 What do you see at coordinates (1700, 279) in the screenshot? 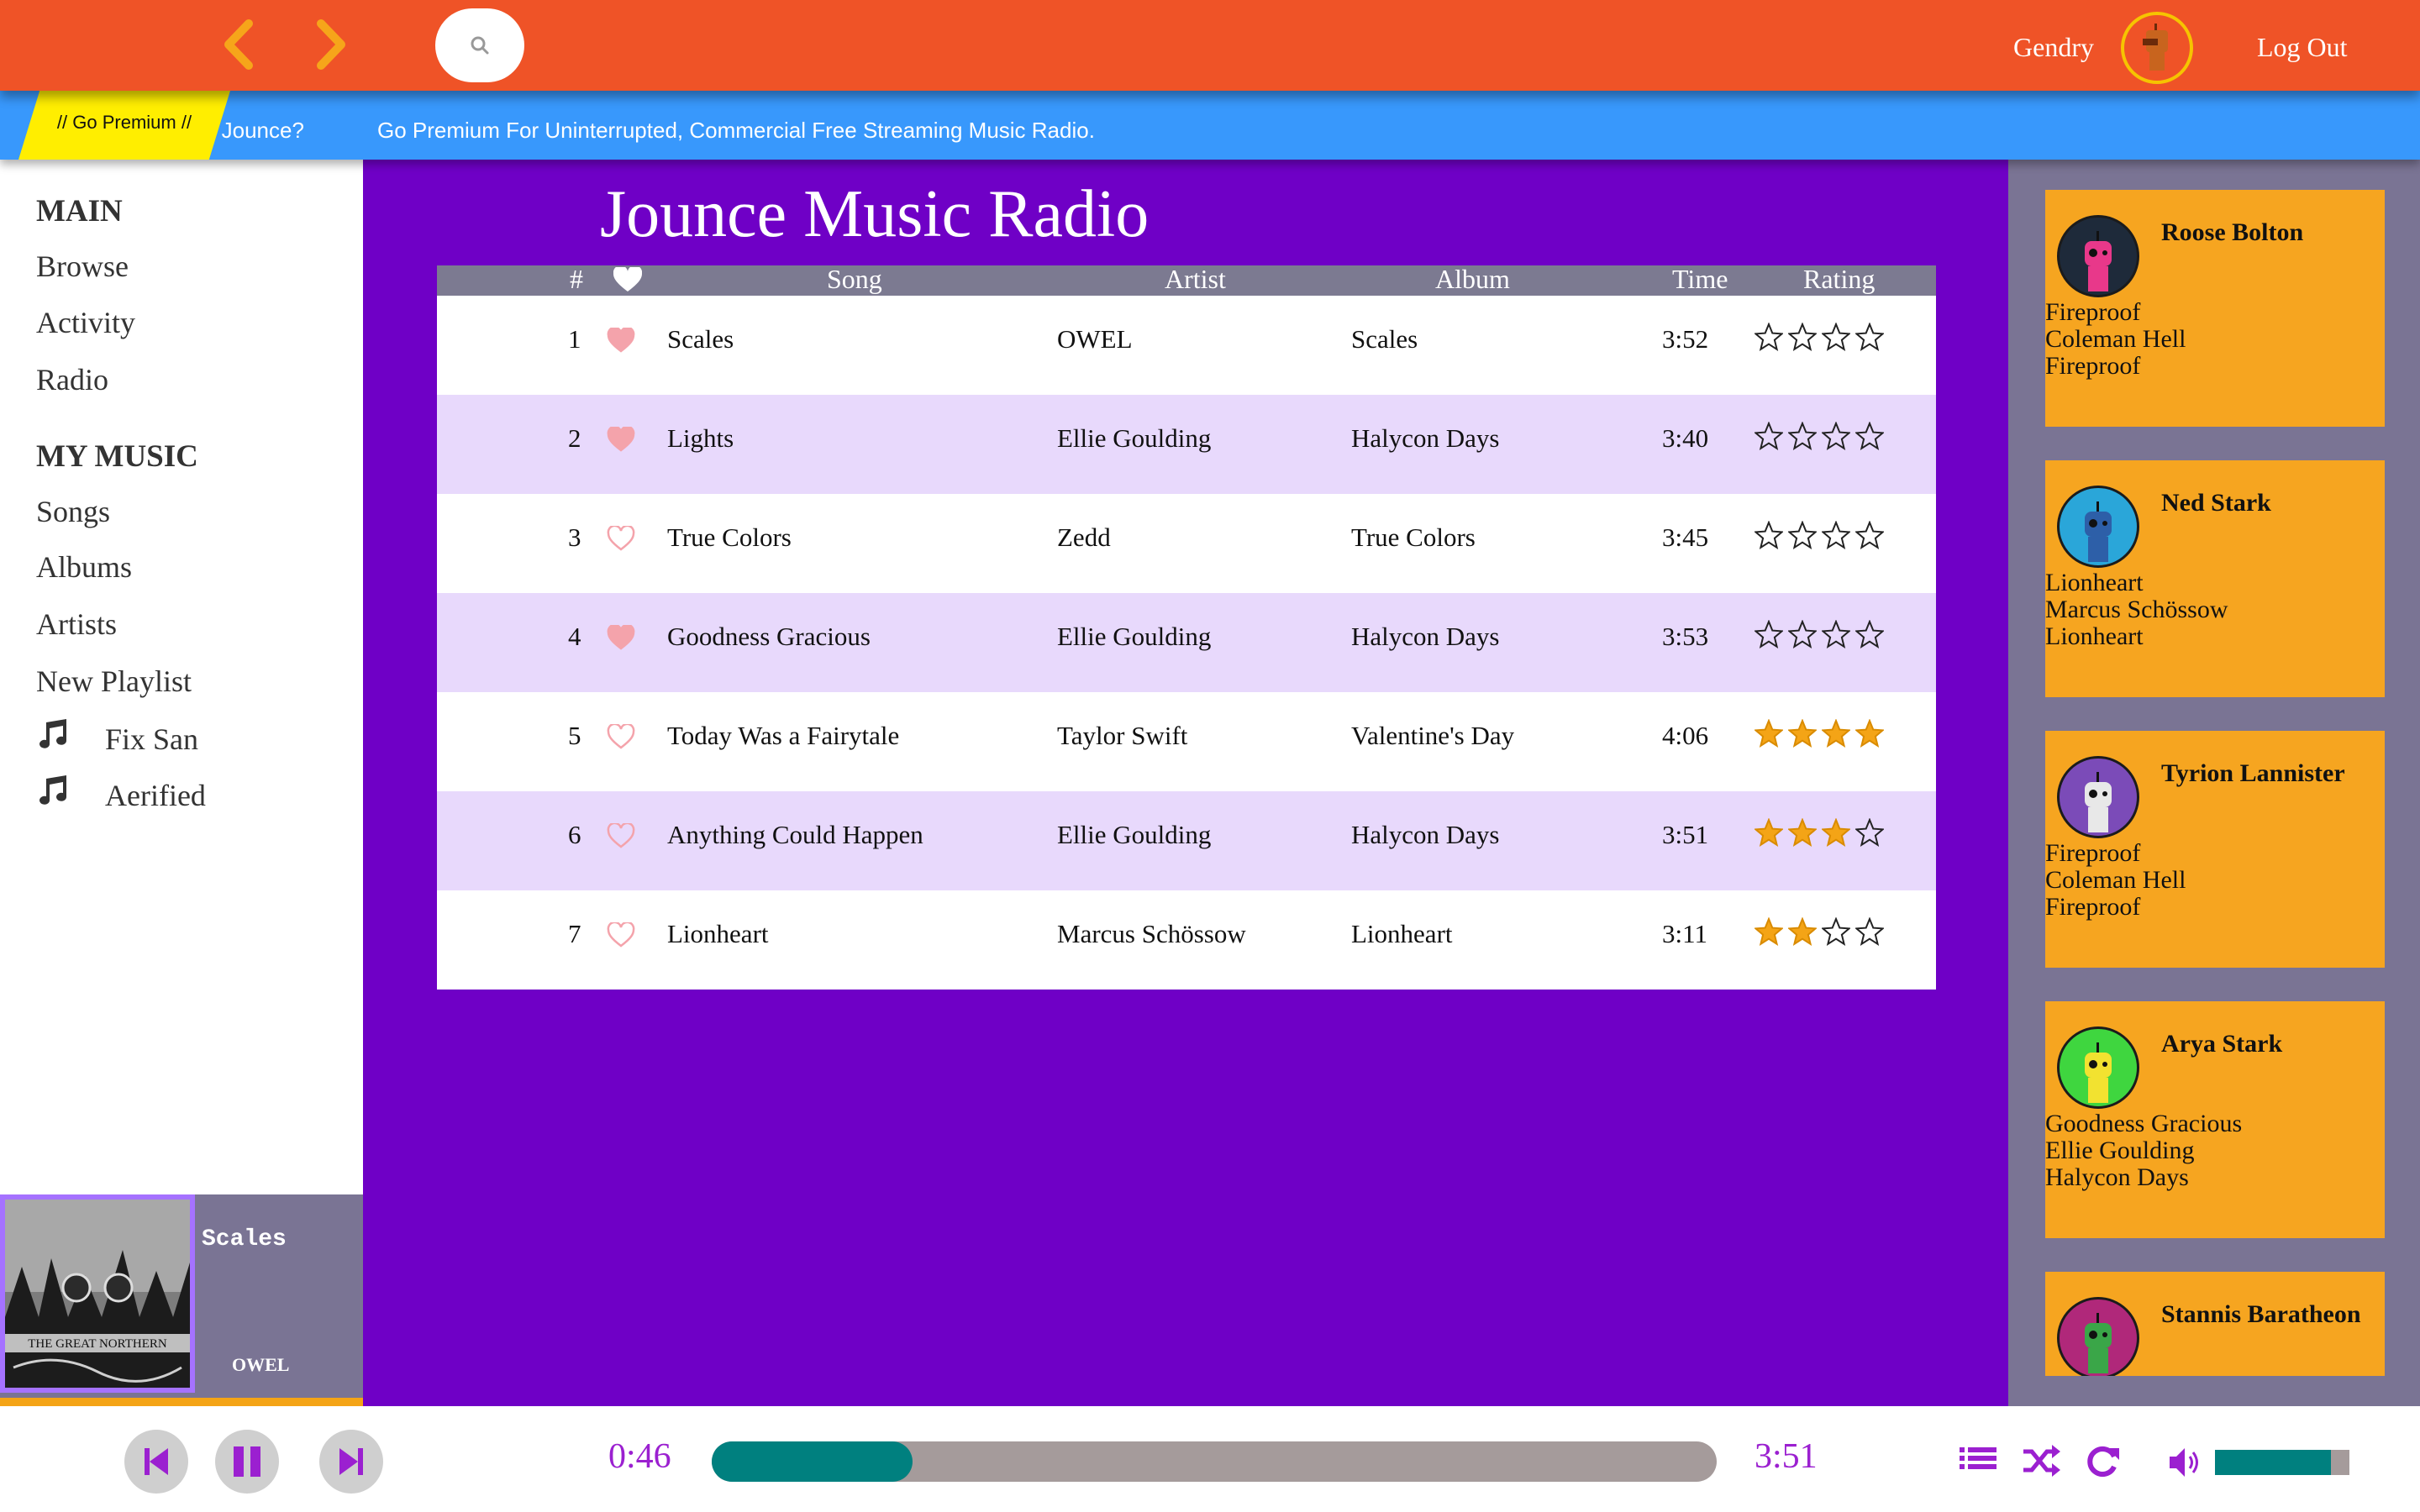
I see `column-time: Time` at bounding box center [1700, 279].